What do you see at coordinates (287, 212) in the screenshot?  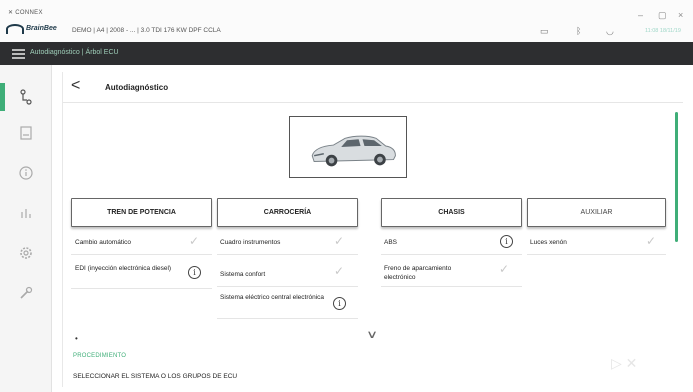 I see `group-body-button: CARROCERÍA` at bounding box center [287, 212].